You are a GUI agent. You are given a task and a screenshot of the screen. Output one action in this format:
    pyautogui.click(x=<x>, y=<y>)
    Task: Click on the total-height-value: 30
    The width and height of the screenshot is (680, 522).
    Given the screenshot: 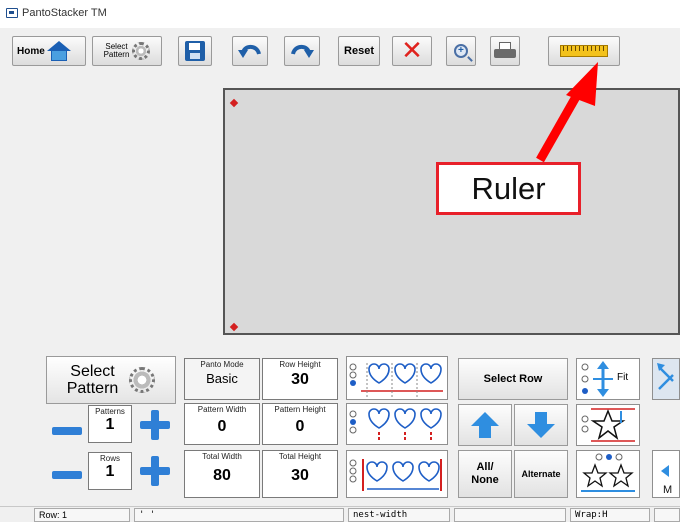 What is the action you would take?
    pyautogui.click(x=300, y=475)
    